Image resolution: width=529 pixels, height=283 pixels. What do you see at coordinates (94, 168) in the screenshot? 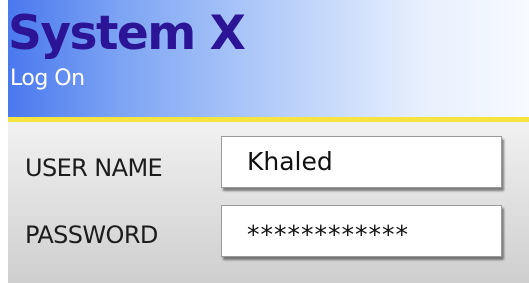
I see `username-label: USER NAME` at bounding box center [94, 168].